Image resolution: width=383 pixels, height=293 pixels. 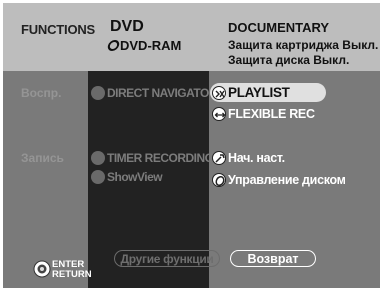 What do you see at coordinates (151, 45) in the screenshot?
I see `media-type-label: DVD-RAM` at bounding box center [151, 45].